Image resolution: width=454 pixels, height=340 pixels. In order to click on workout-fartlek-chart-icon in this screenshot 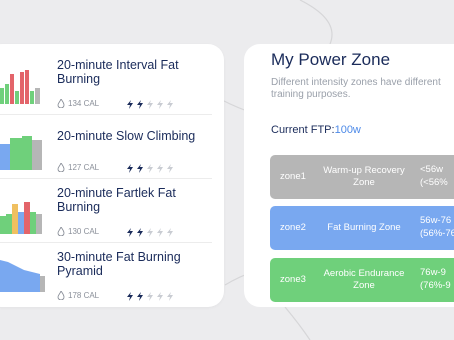, I will do `click(21, 218)`.